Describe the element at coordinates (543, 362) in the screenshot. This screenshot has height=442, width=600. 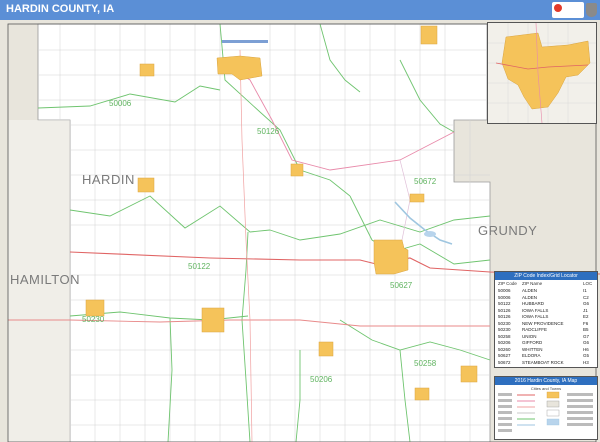
I see `legend-row: 50672 STEAMBOAT ROCK H3` at that location.